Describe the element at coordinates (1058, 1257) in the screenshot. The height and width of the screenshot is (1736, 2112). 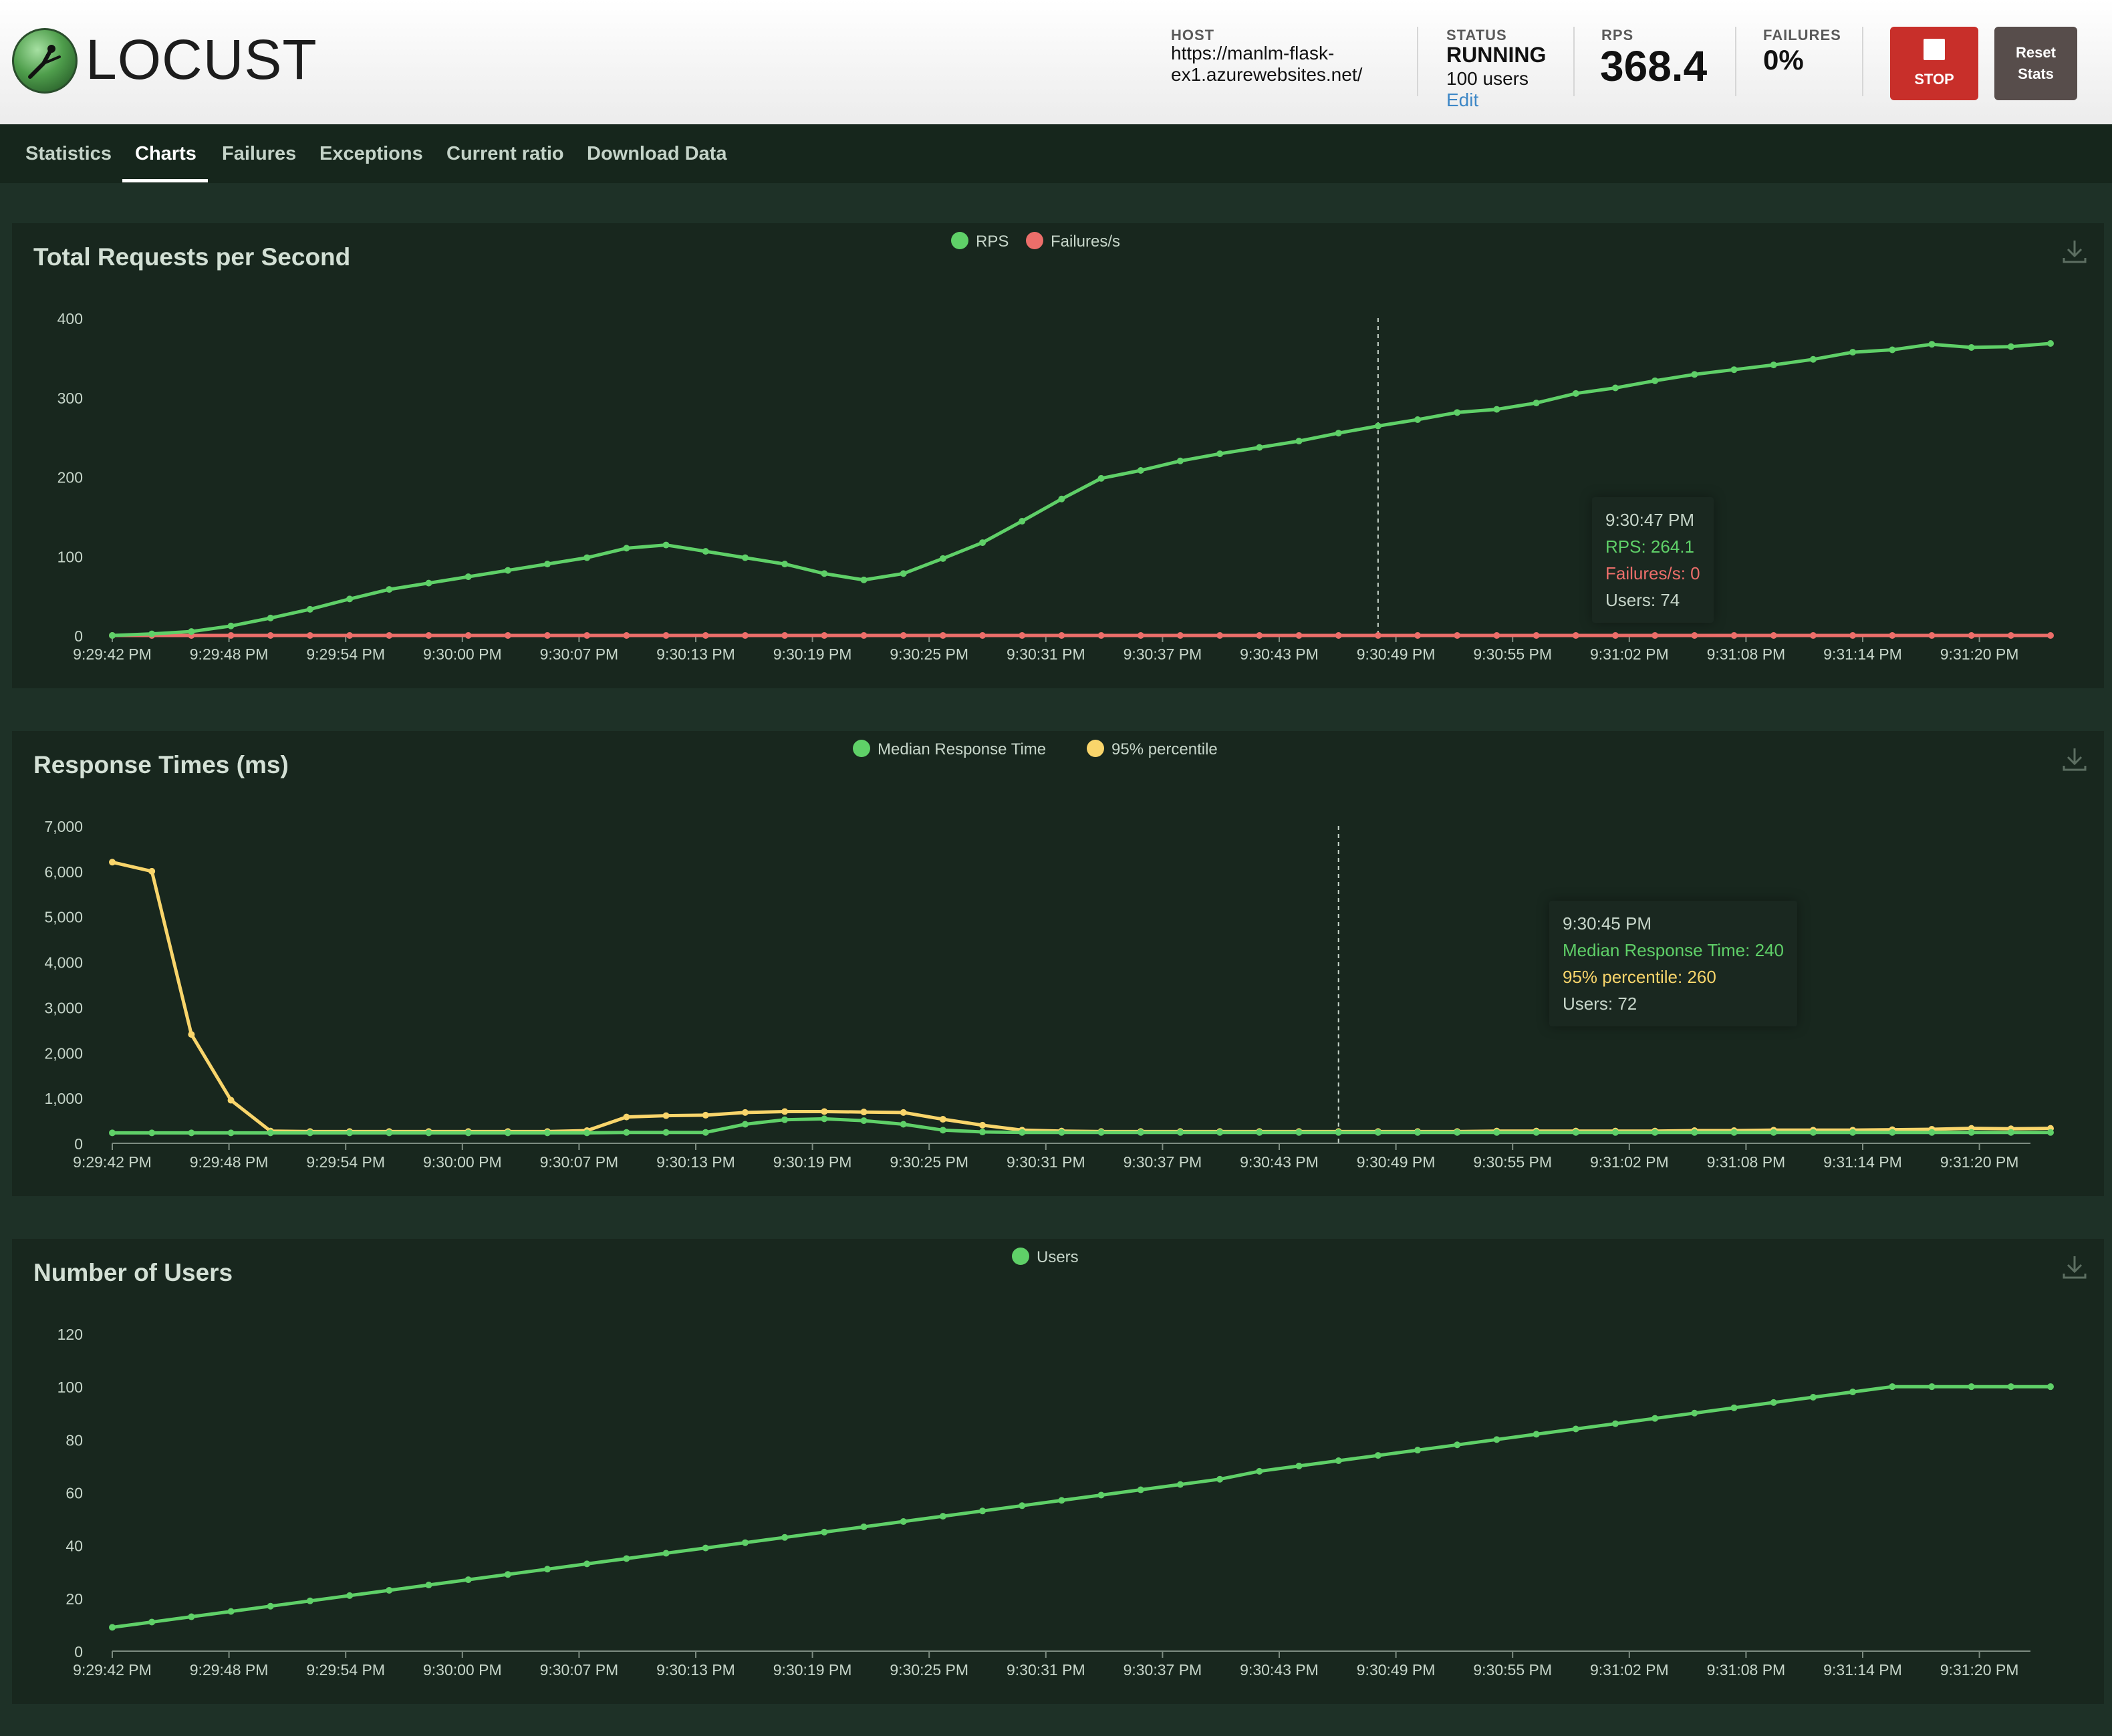
I see `legend-label: Users` at that location.